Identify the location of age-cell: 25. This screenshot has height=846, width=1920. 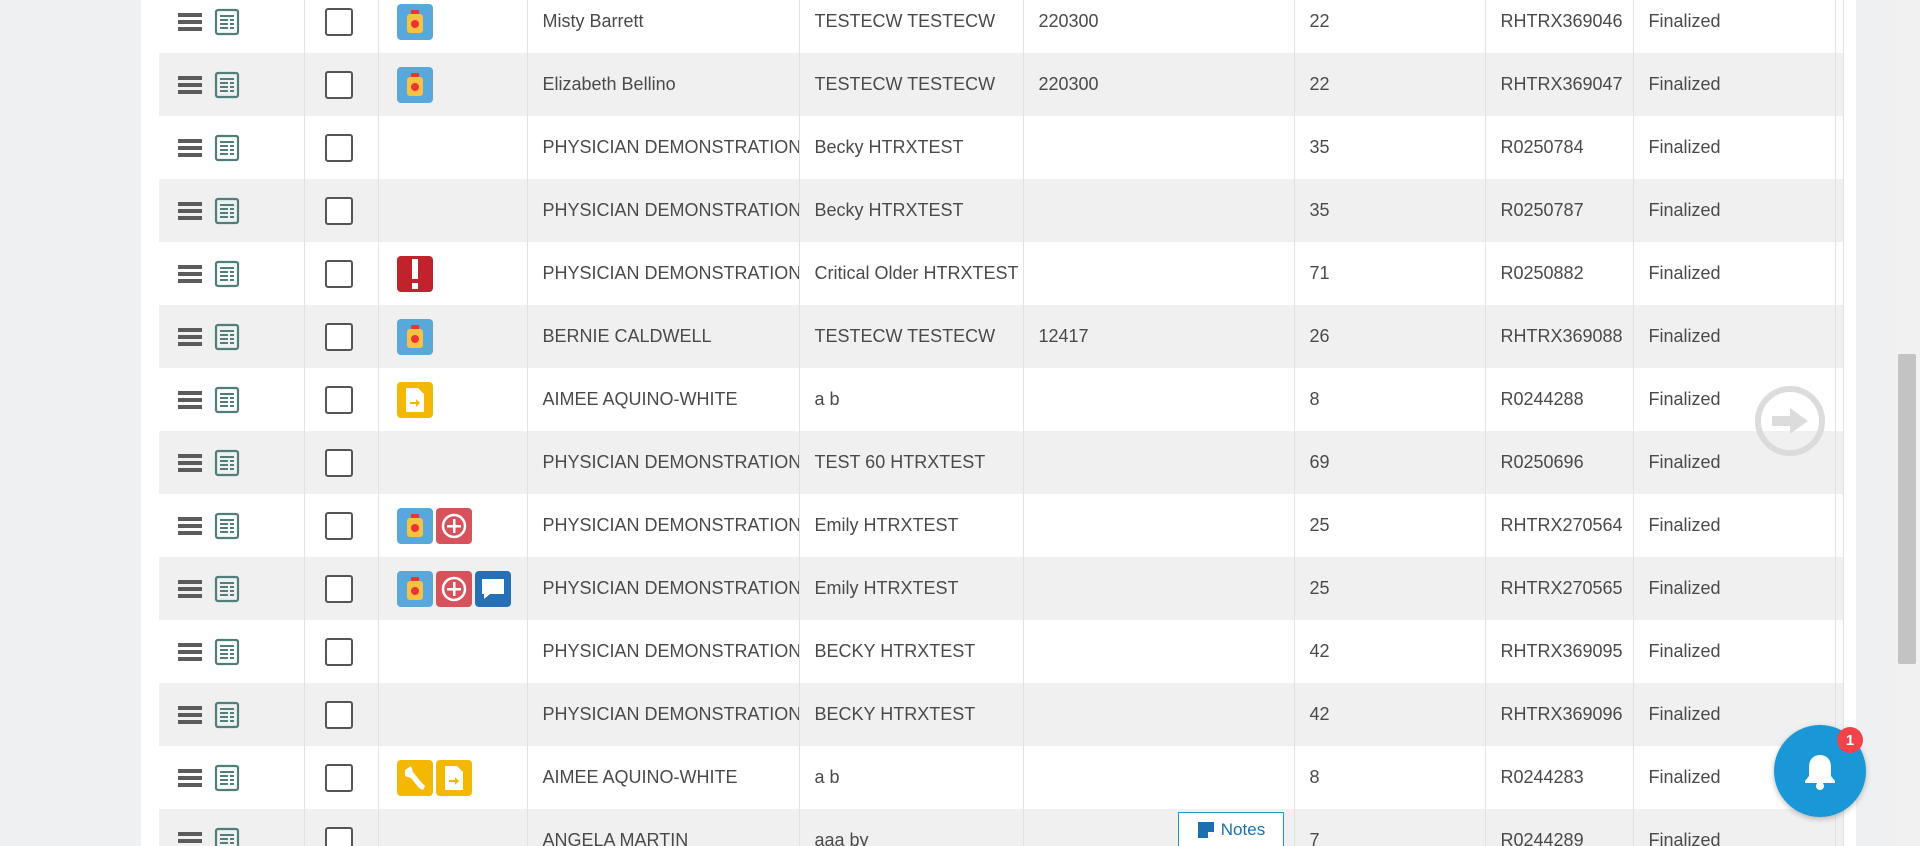
(1390, 525).